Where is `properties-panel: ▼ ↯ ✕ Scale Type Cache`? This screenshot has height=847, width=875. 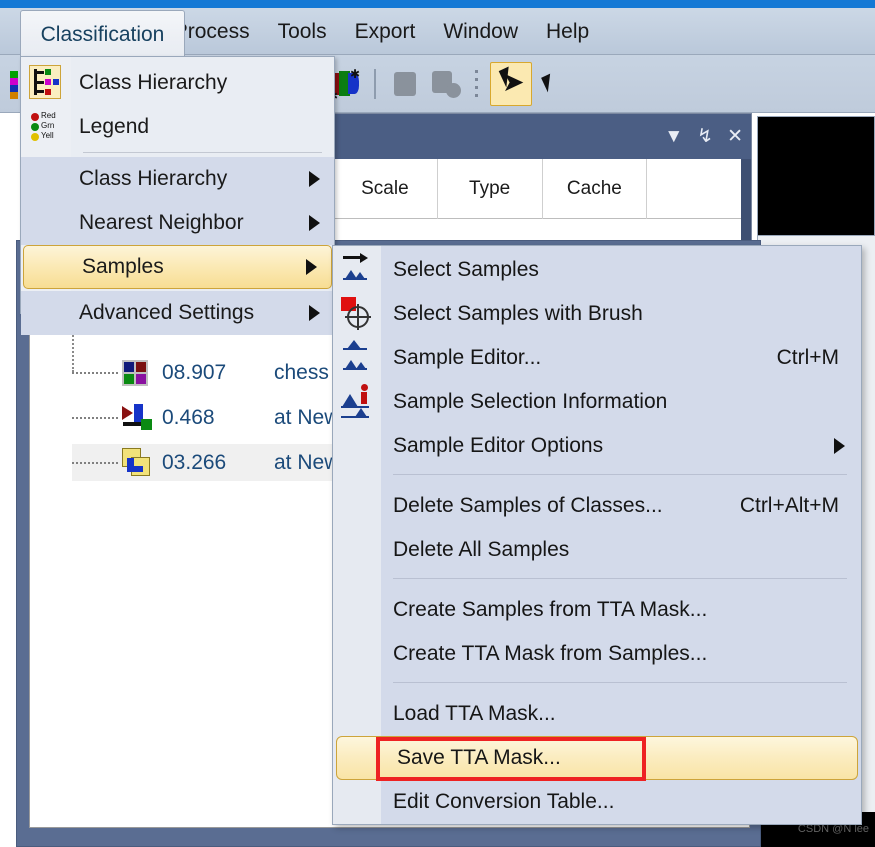
properties-panel: ▼ ↯ ✕ Scale Type Cache is located at coordinates (542, 179).